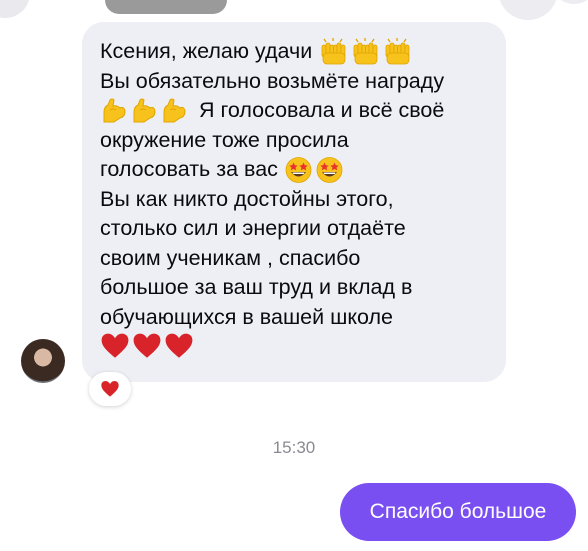  I want to click on message-text: окружение тоже просила, so click(224, 139).